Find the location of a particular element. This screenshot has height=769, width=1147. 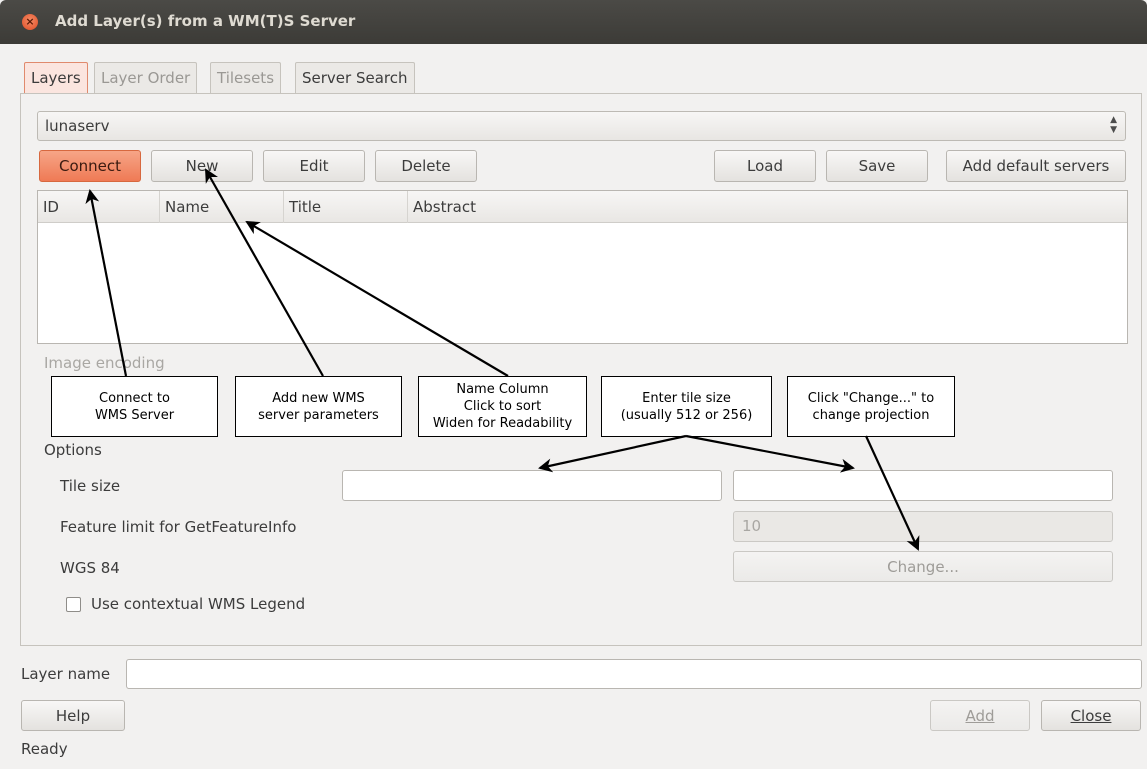

annotation-connect-line-2: WMS Server is located at coordinates (134, 415).